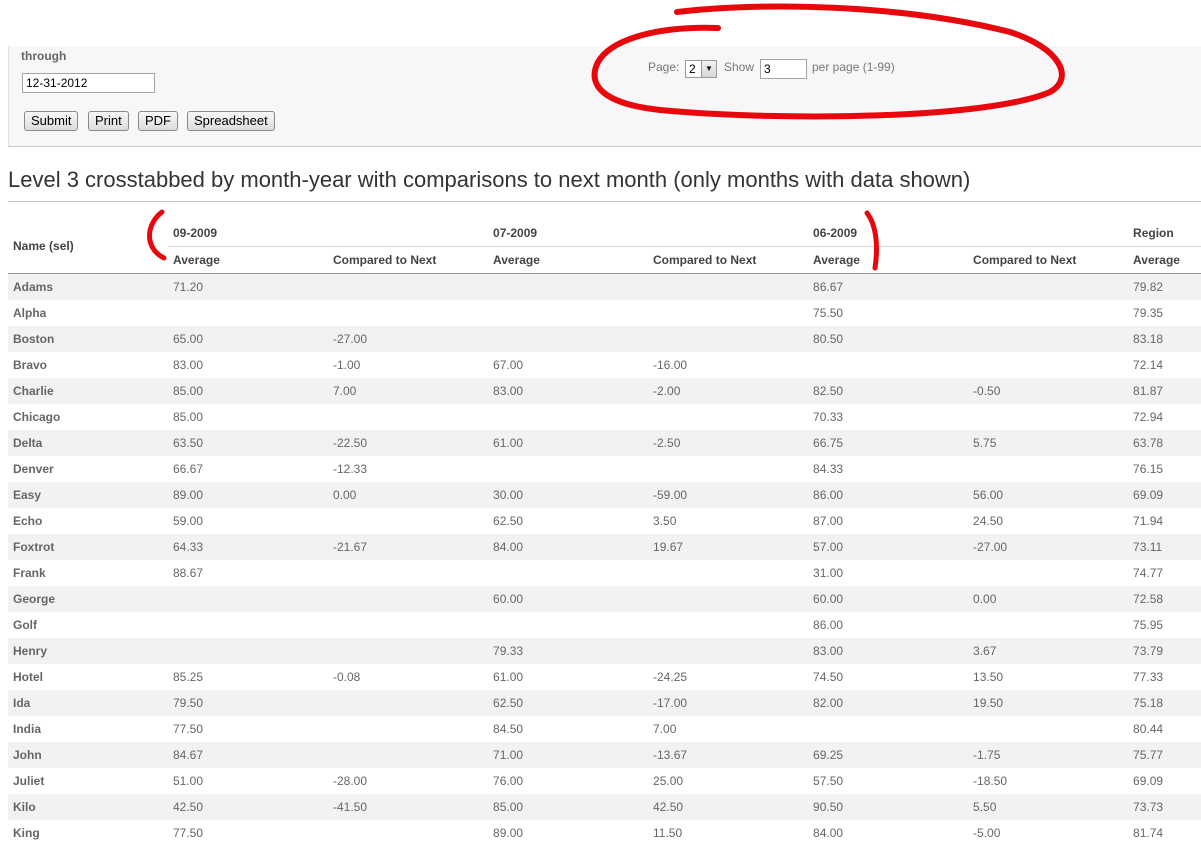  Describe the element at coordinates (1148, 313) in the screenshot. I see `cell-avg-region: 79.35` at that location.